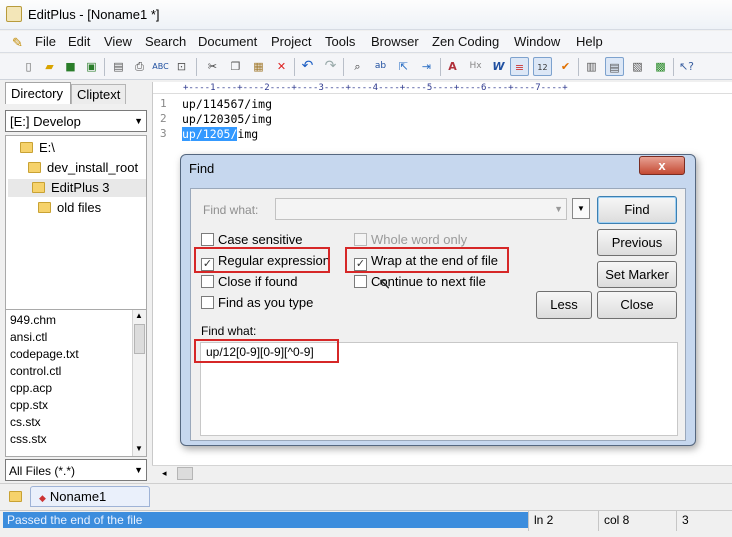 Image resolution: width=732 pixels, height=537 pixels. Describe the element at coordinates (42, 498) in the screenshot. I see `modified-icon: ◆` at that location.